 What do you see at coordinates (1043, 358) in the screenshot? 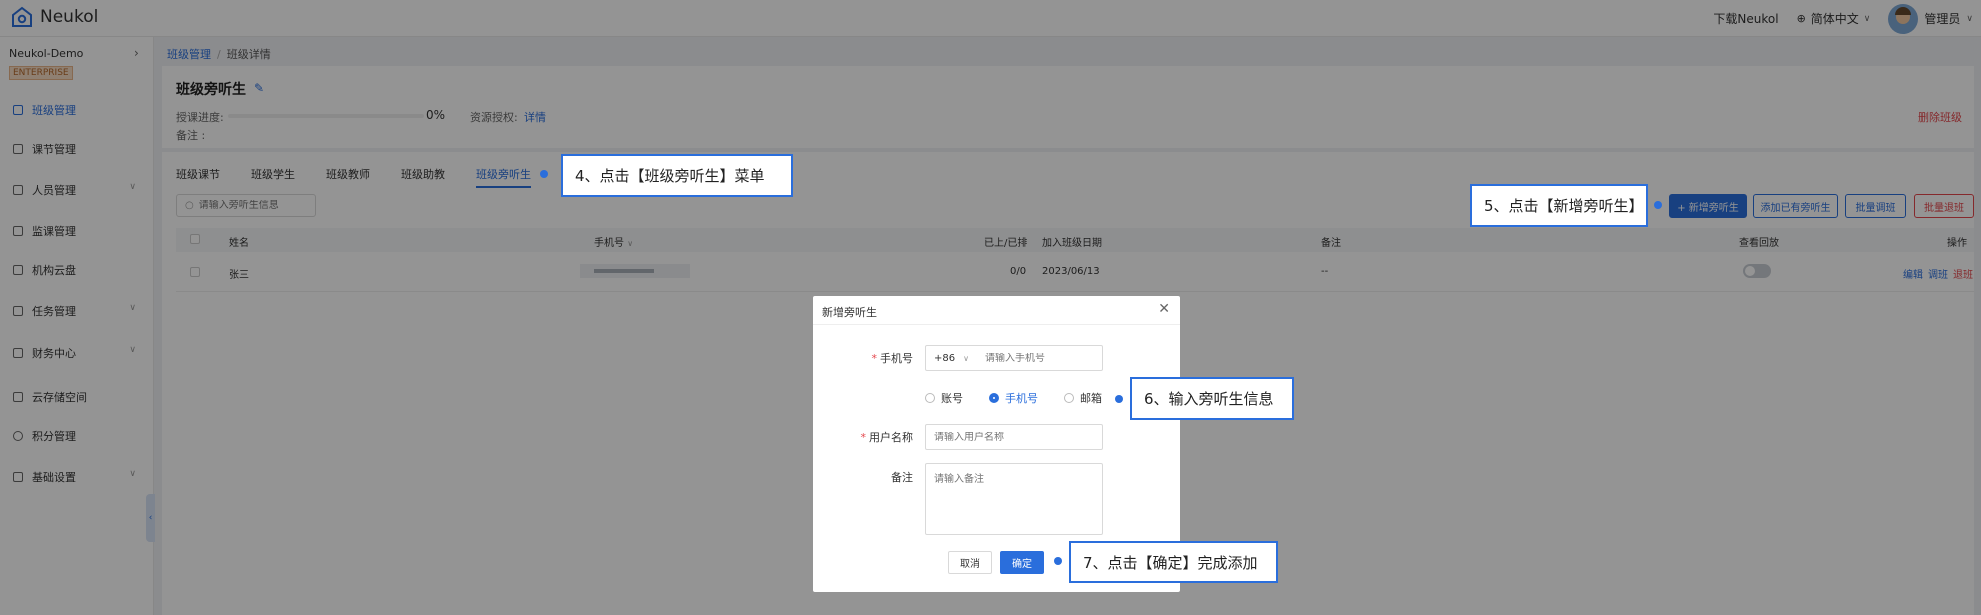
I see `phone-input` at bounding box center [1043, 358].